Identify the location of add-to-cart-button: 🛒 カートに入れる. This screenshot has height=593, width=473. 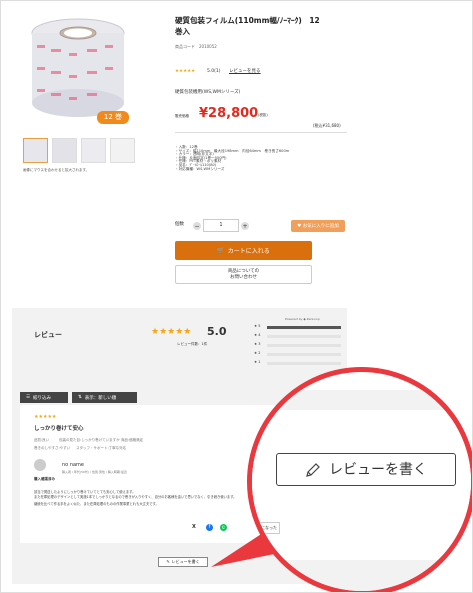
(243, 250).